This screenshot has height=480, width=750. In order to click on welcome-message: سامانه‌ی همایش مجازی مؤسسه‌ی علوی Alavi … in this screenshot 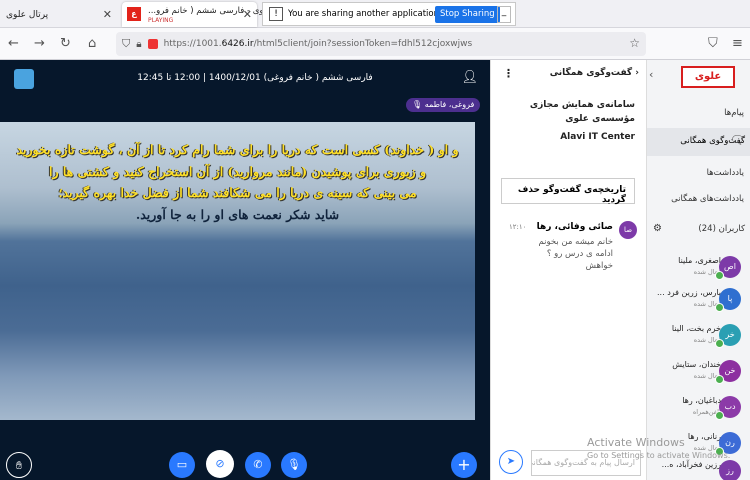, I will do `click(568, 121)`.